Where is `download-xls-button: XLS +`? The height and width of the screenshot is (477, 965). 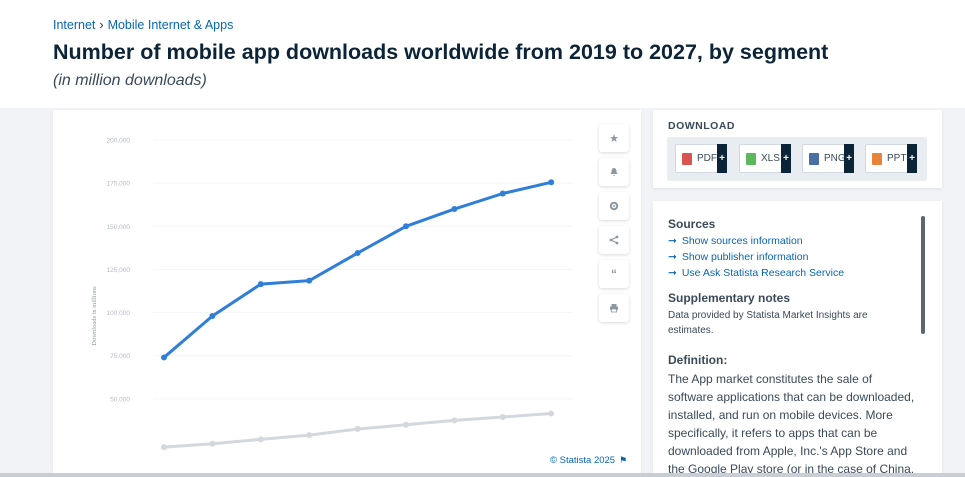
download-xls-button: XLS + is located at coordinates (765, 158).